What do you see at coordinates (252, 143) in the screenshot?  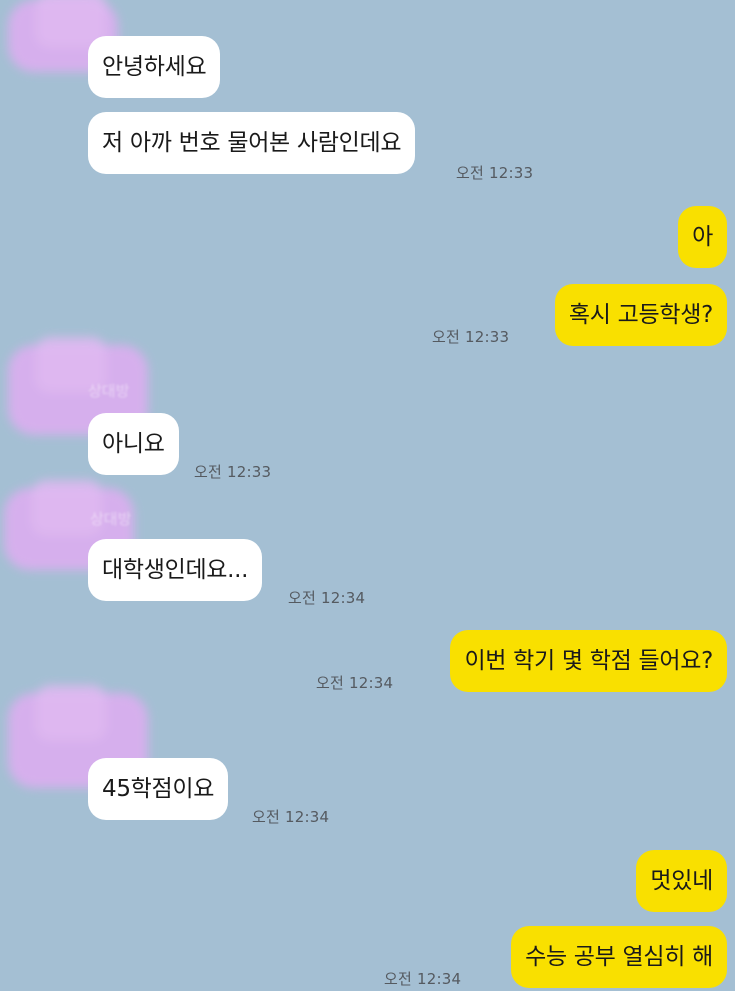 I see `message-bubble: 저 아까 번호 물어본 사람인데요` at bounding box center [252, 143].